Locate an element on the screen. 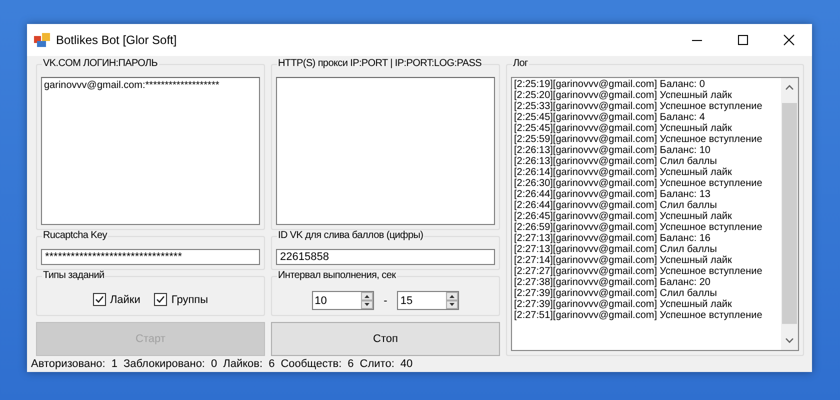  log-line: [2:27:51][garinovvv@gmail.com] Успешное вступление is located at coordinates (639, 315).